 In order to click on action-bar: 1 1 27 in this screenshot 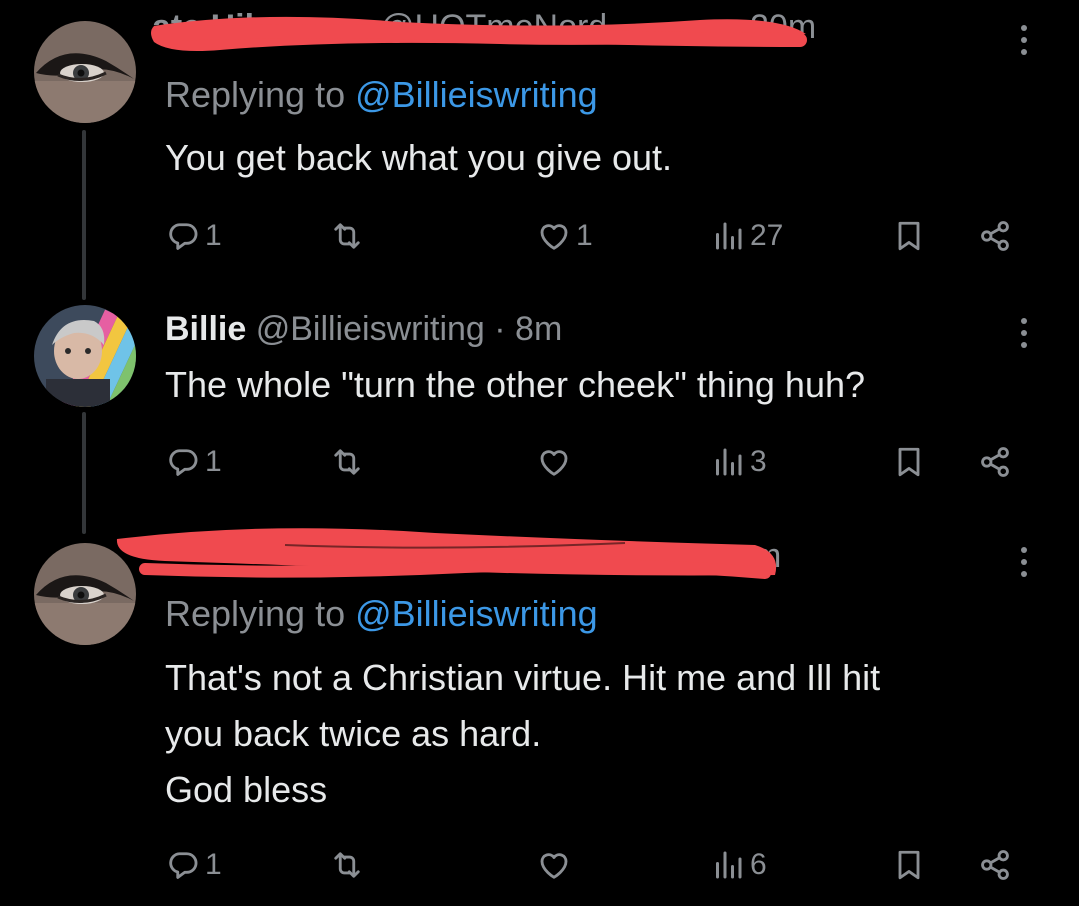, I will do `click(600, 236)`.